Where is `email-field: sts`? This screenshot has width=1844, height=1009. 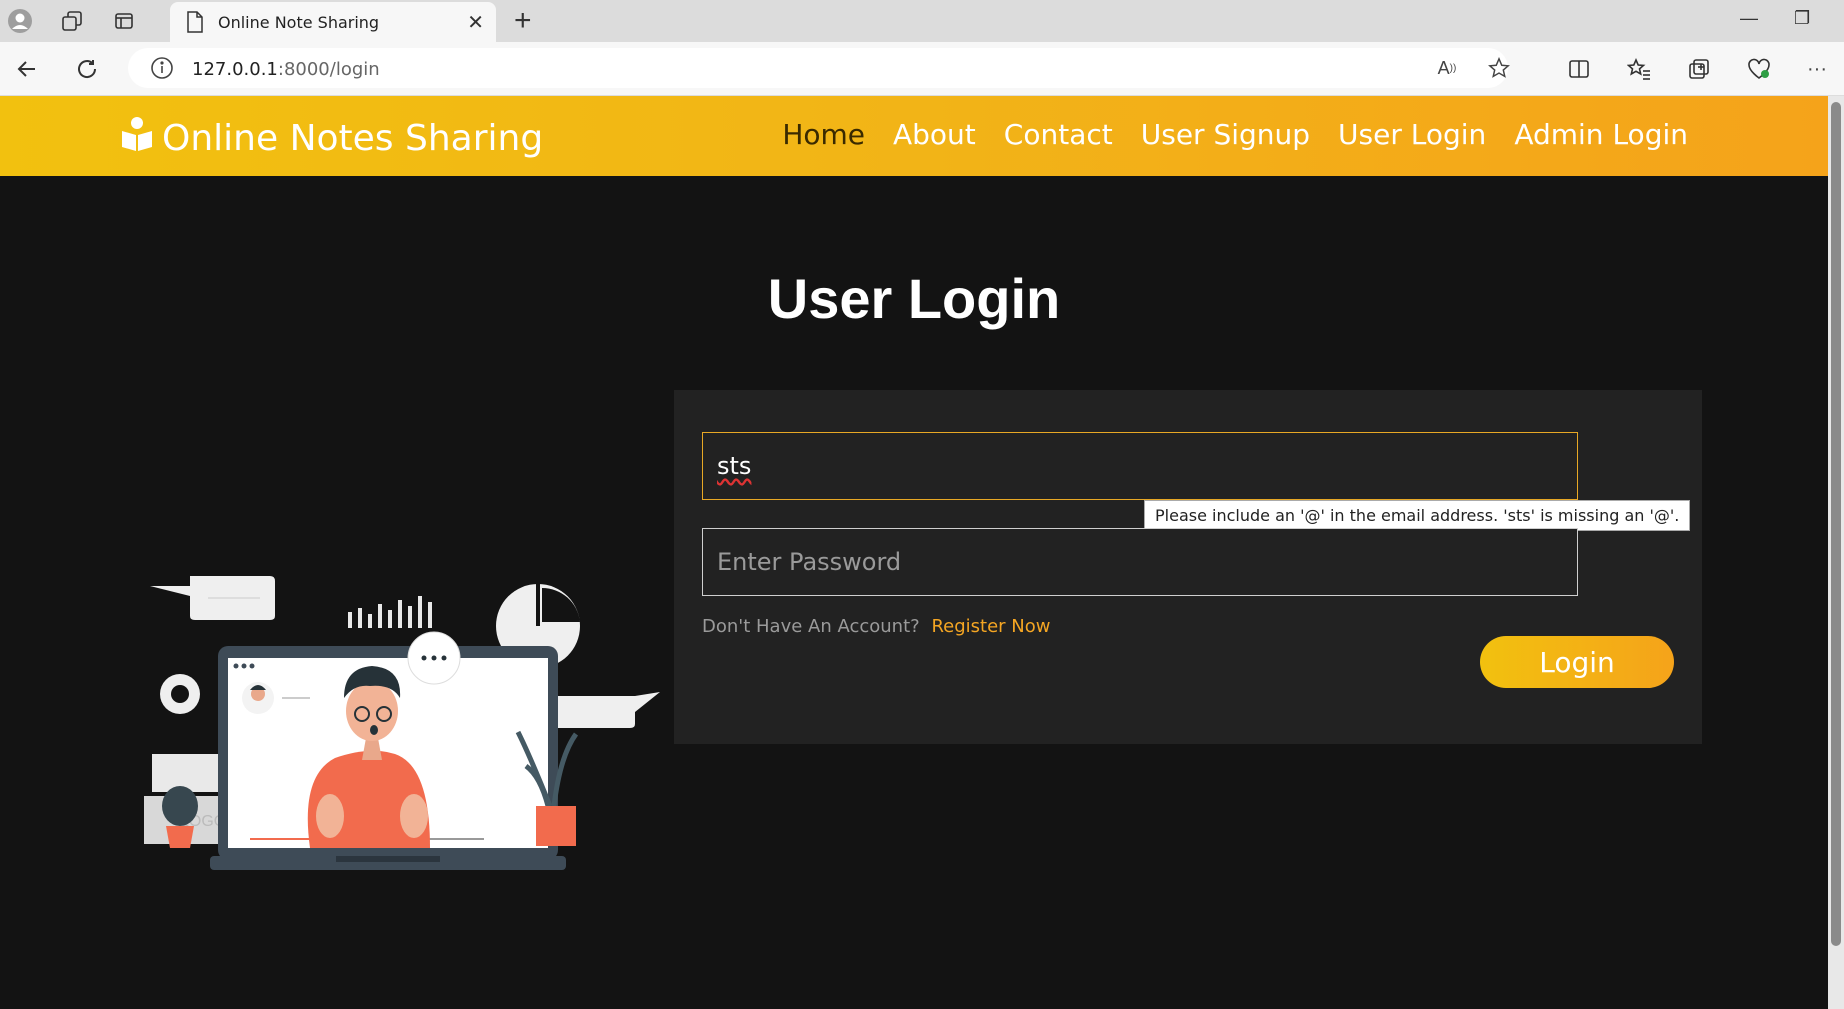
email-field: sts is located at coordinates (1140, 466).